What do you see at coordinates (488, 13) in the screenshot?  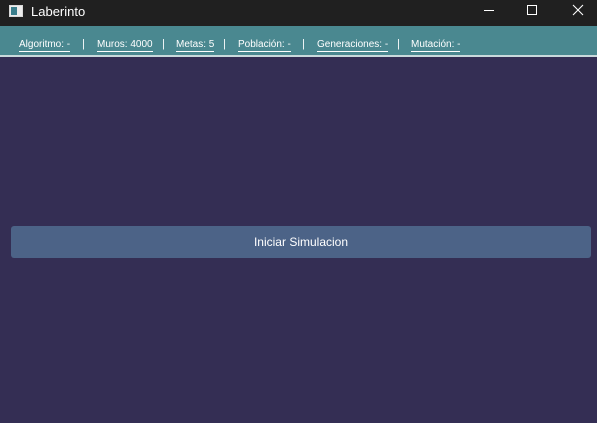 I see `minimize-button` at bounding box center [488, 13].